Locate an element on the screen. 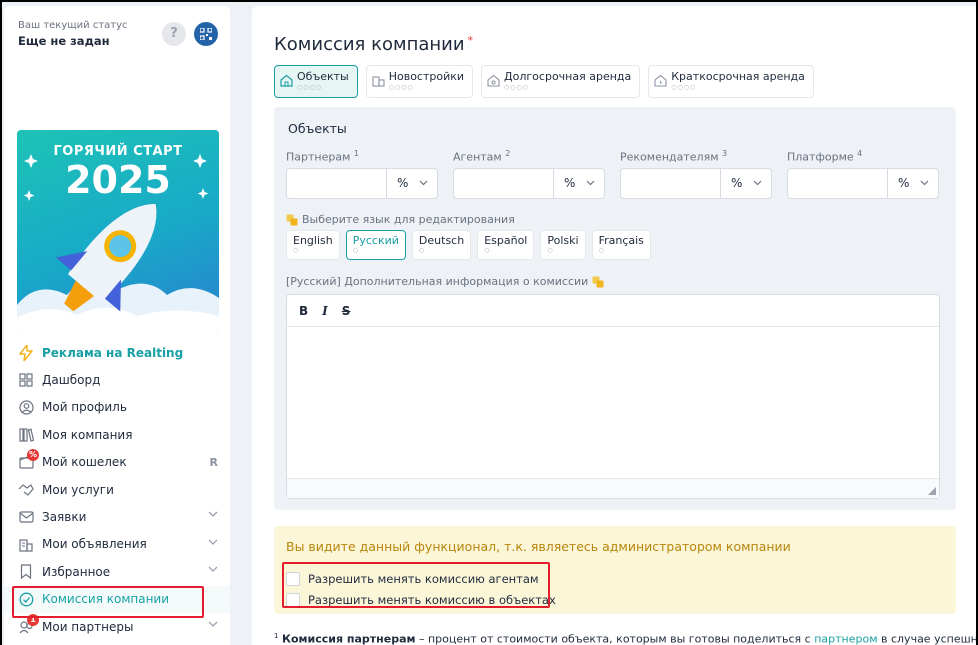 Image resolution: width=978 pixels, height=645 pixels. building-icon is located at coordinates (378, 81).